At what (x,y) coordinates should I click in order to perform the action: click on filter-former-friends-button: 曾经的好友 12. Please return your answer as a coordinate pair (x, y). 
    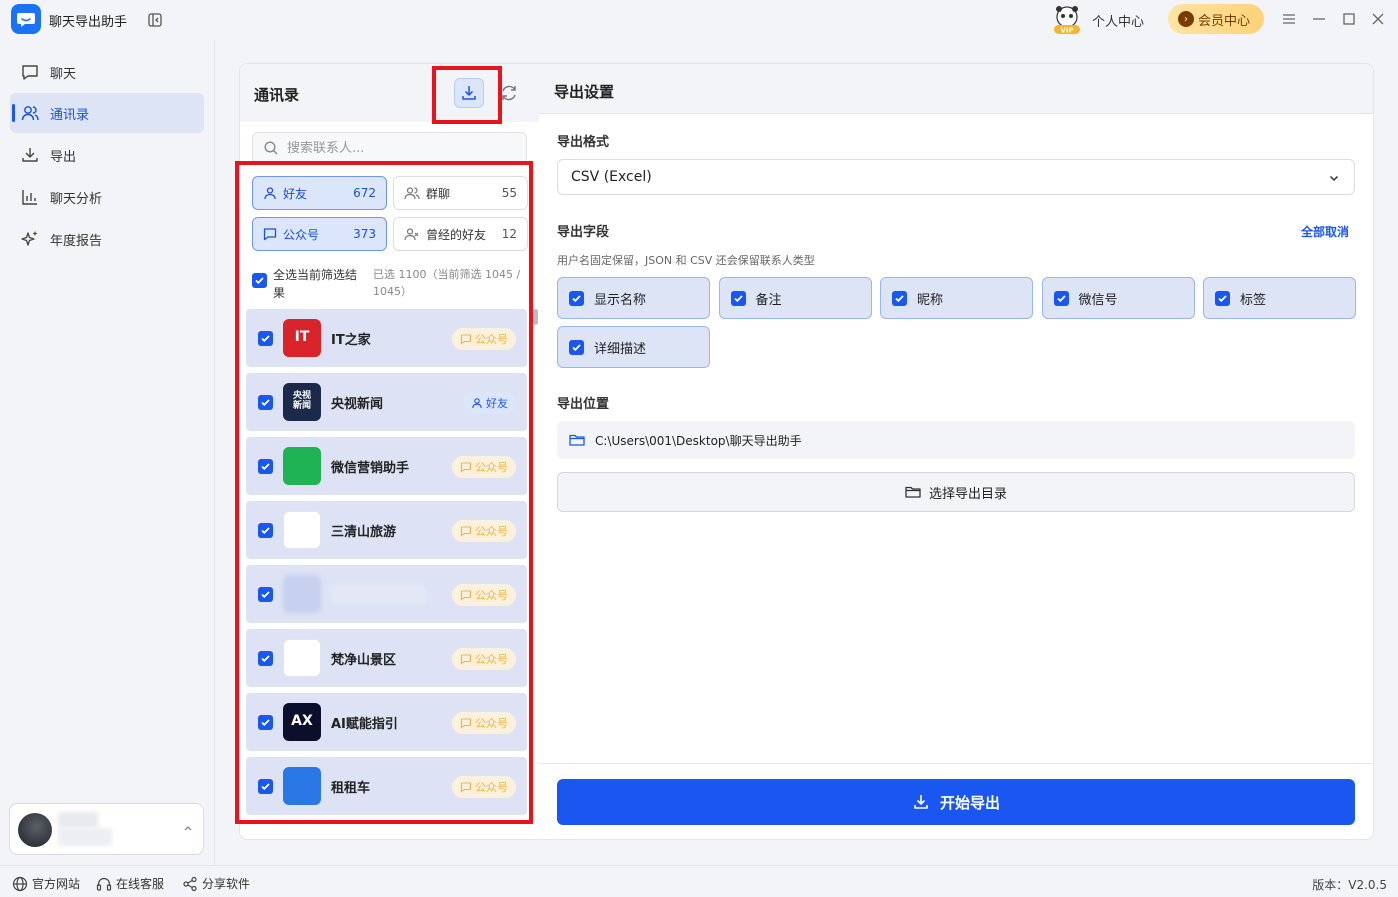
    Looking at the image, I should click on (460, 234).